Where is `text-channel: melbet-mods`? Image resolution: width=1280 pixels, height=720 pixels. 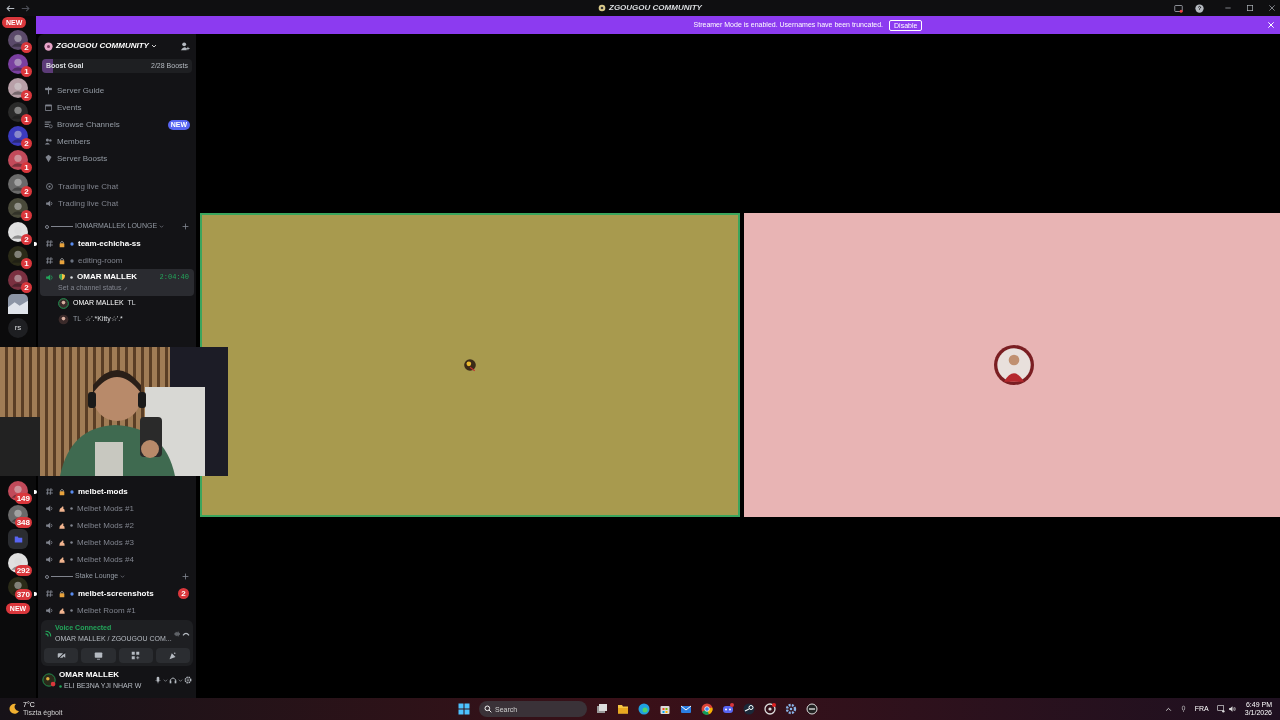
text-channel: melbet-mods is located at coordinates (117, 491).